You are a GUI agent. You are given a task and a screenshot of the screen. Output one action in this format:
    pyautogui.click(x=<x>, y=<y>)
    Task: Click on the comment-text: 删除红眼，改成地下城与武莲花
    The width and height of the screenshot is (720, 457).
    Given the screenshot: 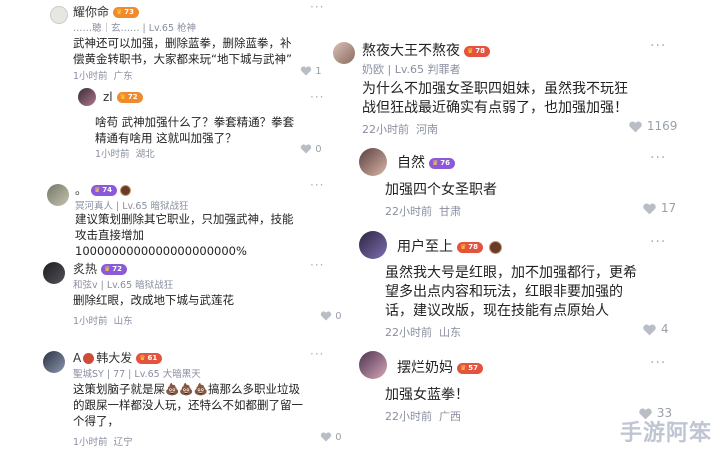 What is the action you would take?
    pyautogui.click(x=153, y=300)
    